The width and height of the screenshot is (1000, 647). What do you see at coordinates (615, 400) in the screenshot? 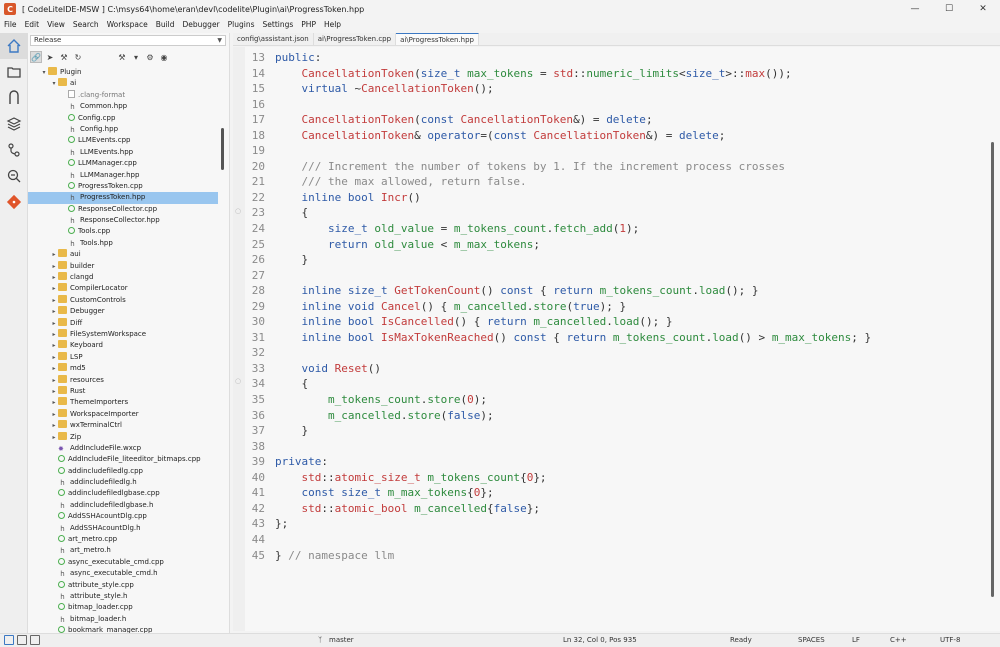
I see `code-line: 35 m_tokens_count.store(0);` at bounding box center [615, 400].